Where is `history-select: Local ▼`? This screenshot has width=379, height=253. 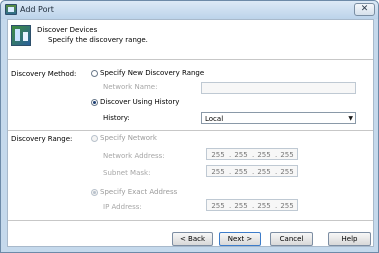
history-select: Local ▼ is located at coordinates (278, 118).